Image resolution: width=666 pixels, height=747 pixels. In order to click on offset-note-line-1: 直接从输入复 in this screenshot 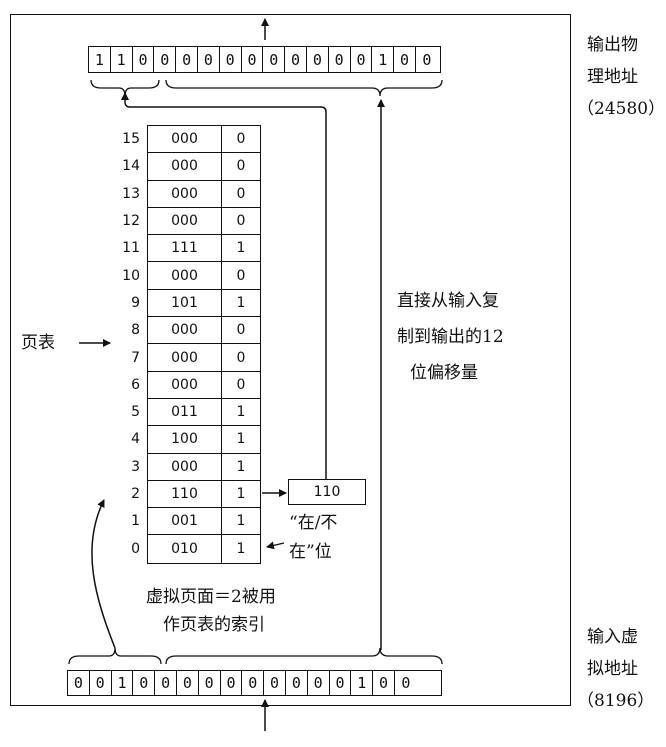, I will do `click(448, 301)`.